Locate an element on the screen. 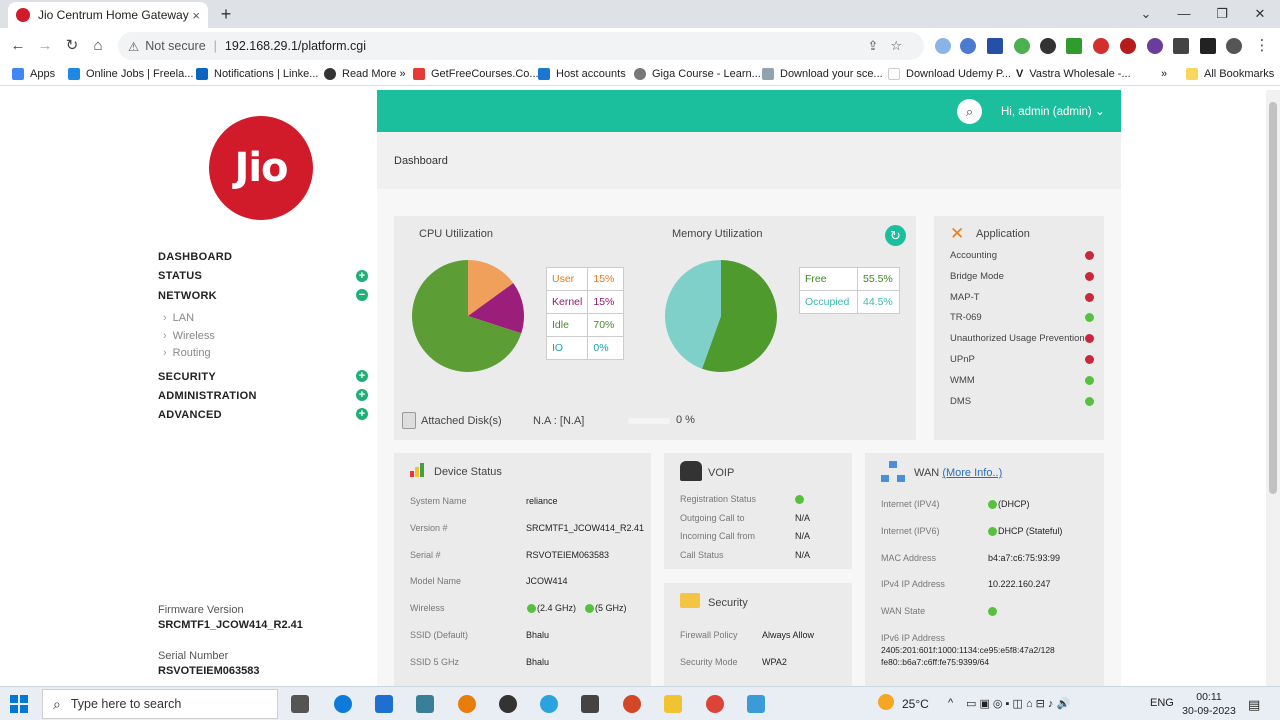 The width and height of the screenshot is (1280, 720). browser-tab: Jio Centrum Home Gateway : × is located at coordinates (108, 15).